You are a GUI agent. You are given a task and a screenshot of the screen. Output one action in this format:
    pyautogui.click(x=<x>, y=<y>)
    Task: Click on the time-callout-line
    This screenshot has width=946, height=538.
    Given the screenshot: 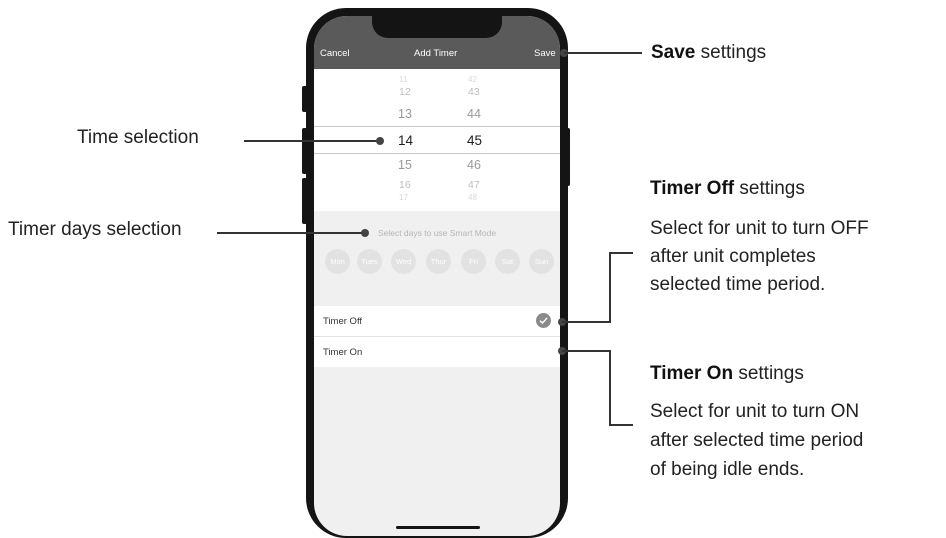 What is the action you would take?
    pyautogui.click(x=311, y=141)
    